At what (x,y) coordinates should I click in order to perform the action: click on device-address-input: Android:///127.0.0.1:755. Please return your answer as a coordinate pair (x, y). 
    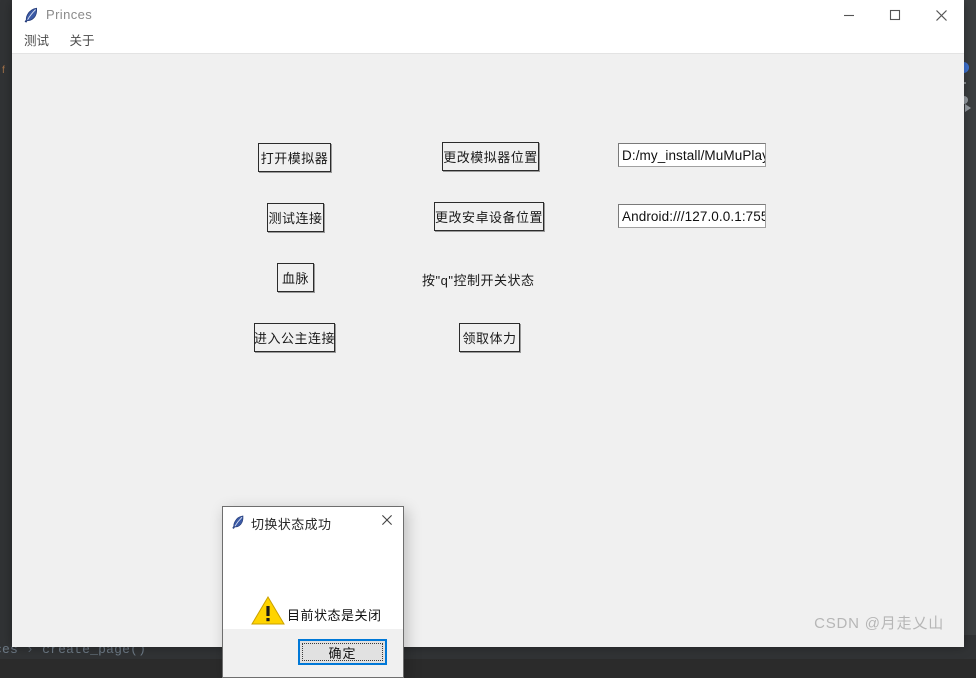
    Looking at the image, I should click on (692, 216).